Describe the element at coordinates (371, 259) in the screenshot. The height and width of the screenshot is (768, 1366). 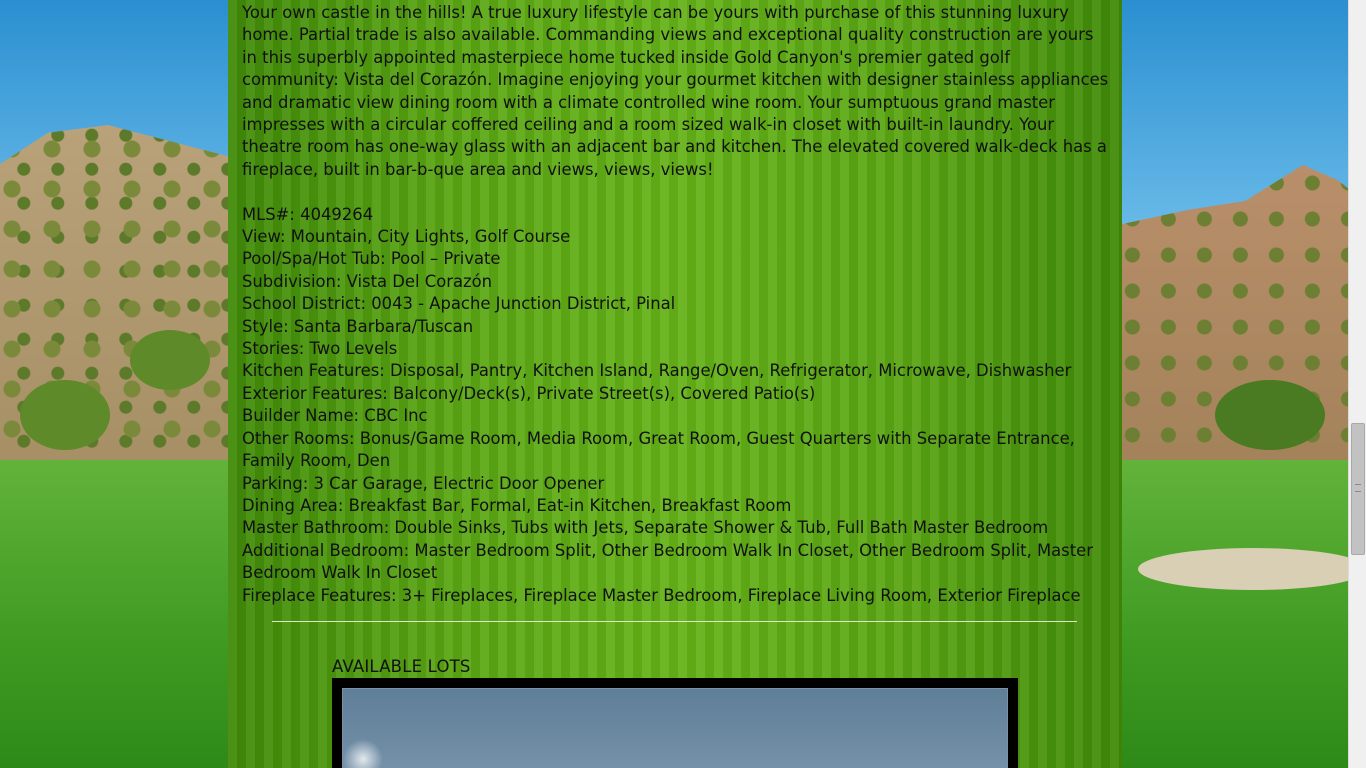
I see `feature-pool: Pool/Spa/Hot Tub: Pool – Private` at that location.